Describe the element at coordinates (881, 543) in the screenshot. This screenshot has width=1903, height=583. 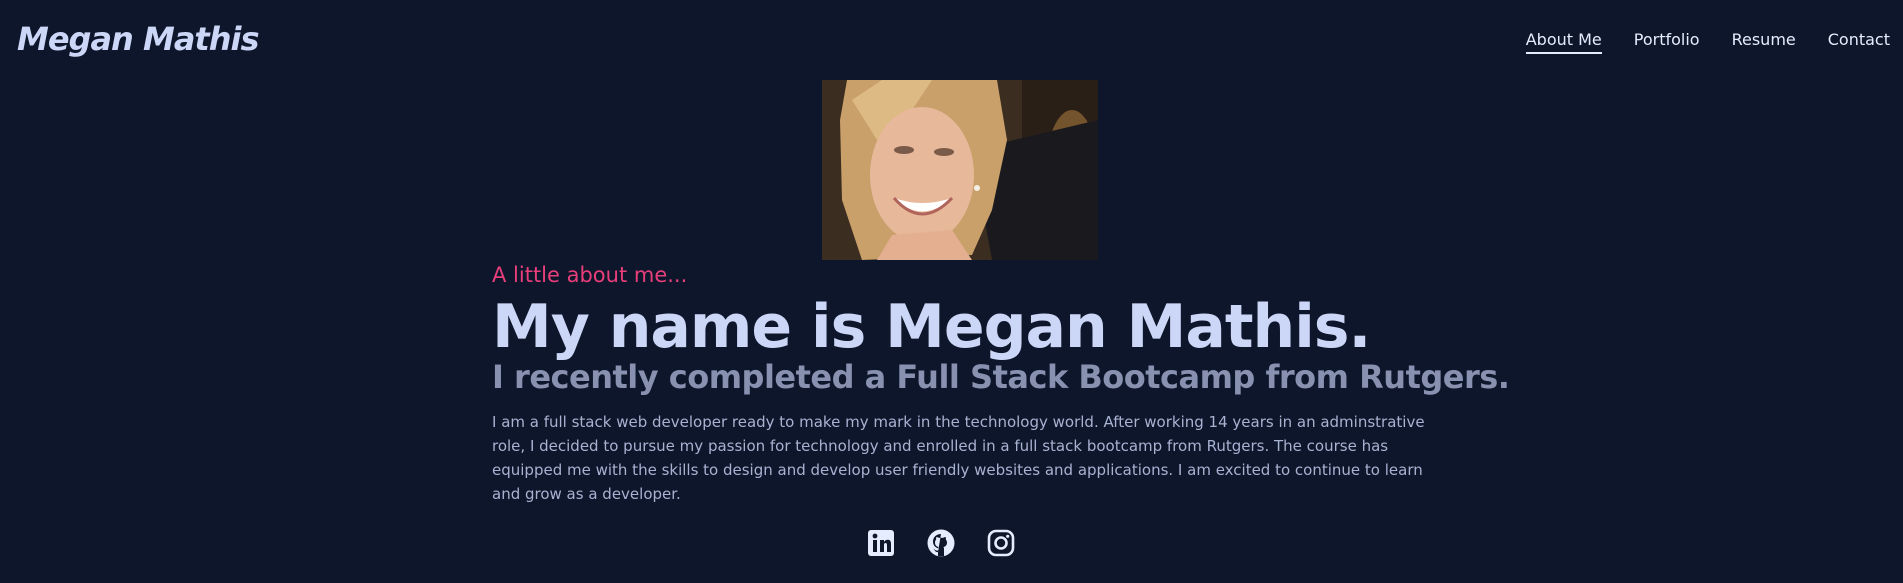
I see `linkedin-icon` at that location.